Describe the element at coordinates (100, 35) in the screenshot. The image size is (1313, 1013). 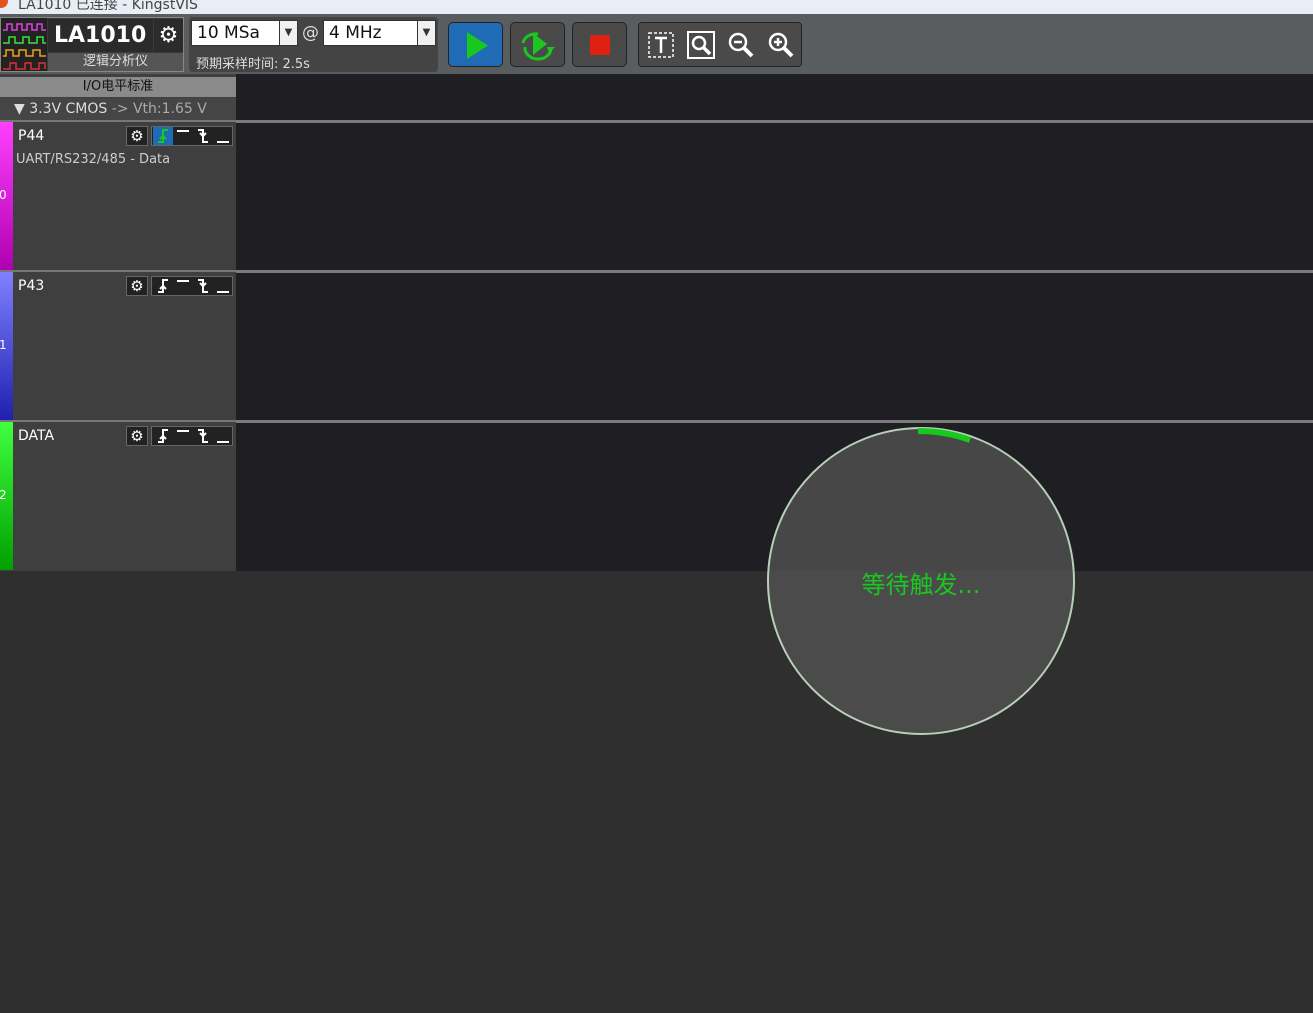
I see `device-name: LA1010` at that location.